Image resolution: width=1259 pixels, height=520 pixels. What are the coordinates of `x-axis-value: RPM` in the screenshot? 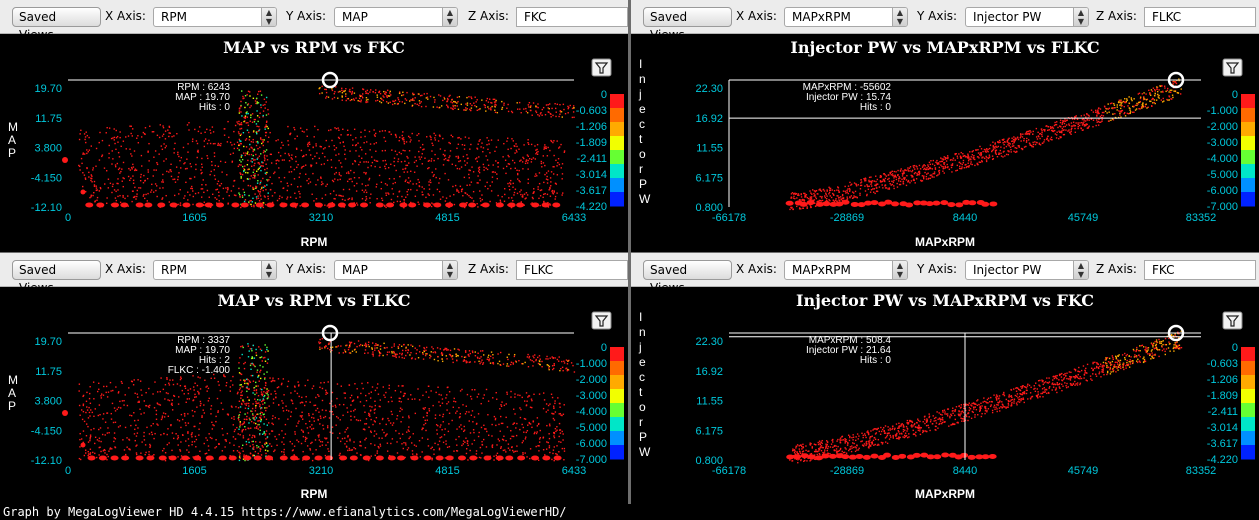 It's located at (174, 17).